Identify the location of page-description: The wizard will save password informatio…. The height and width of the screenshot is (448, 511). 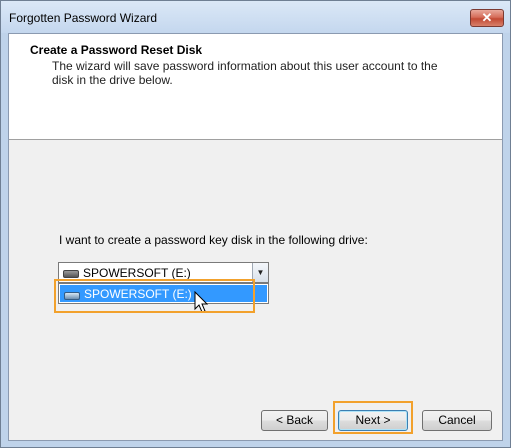
(245, 73).